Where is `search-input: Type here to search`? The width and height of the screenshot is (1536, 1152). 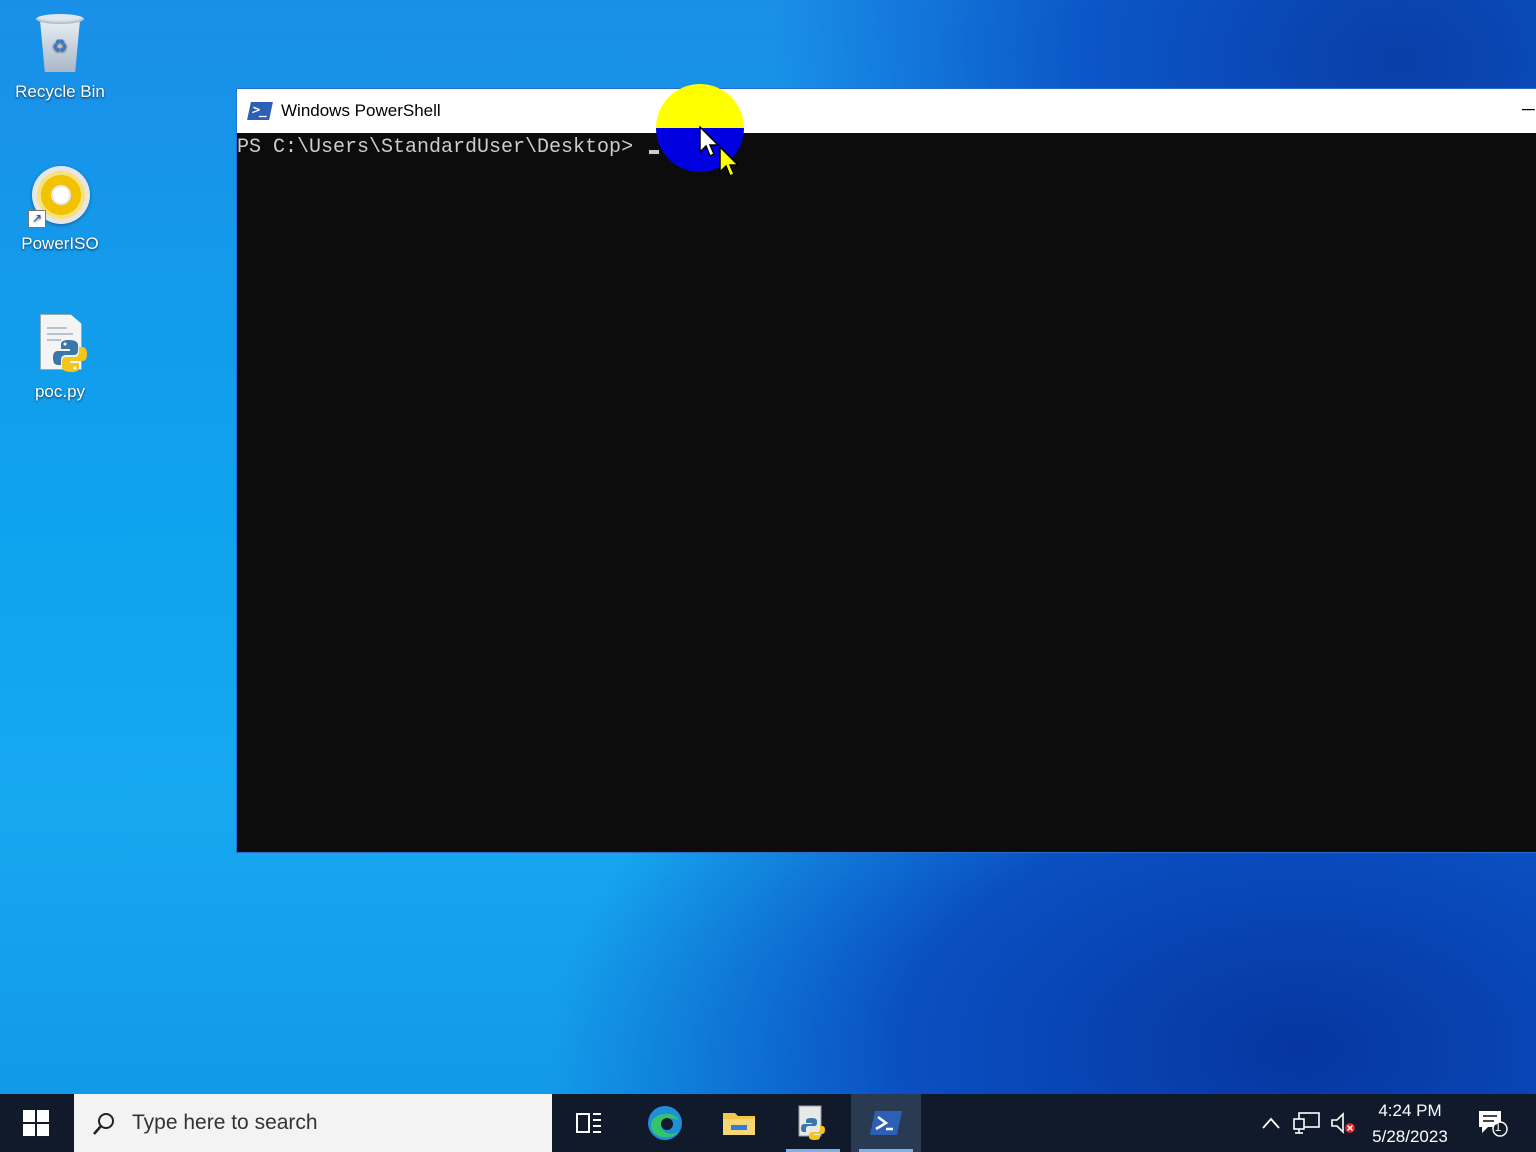
search-input: Type here to search is located at coordinates (313, 1123).